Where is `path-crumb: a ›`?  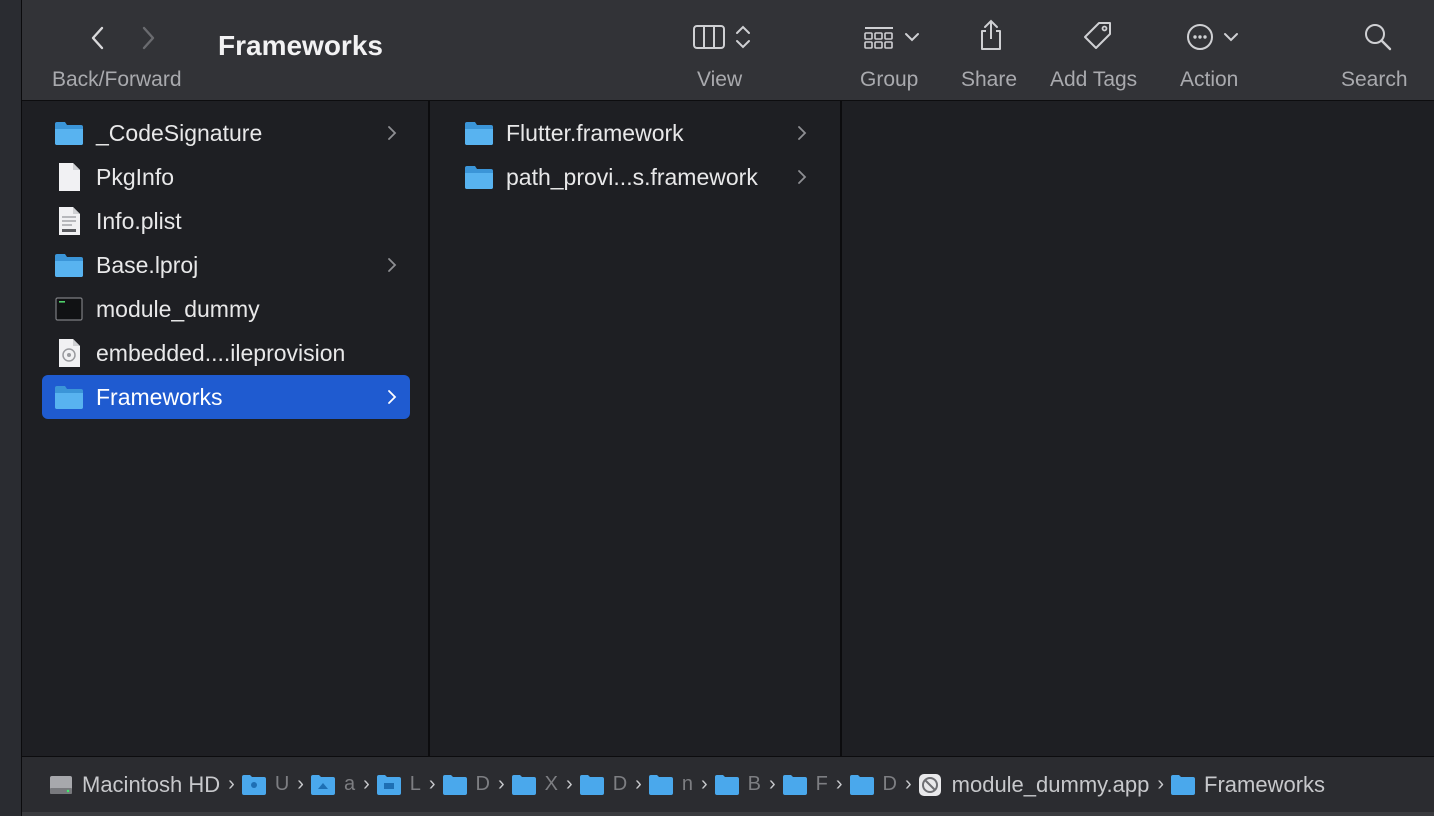 path-crumb: a › is located at coordinates (340, 785).